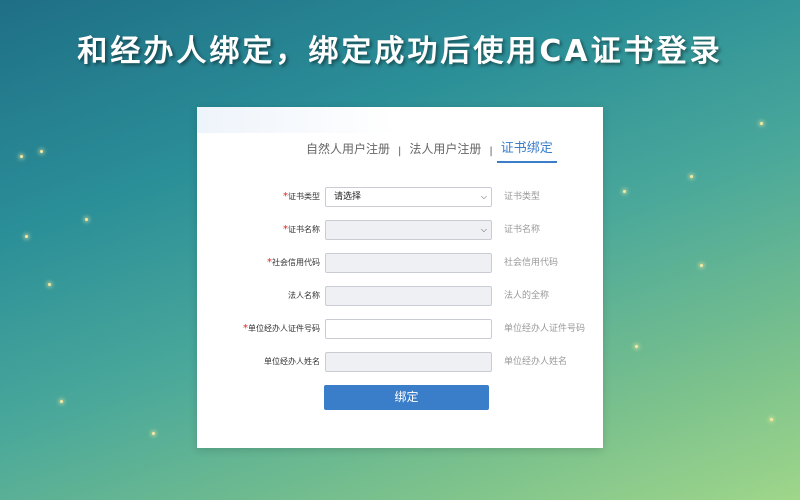 The width and height of the screenshot is (800, 500). What do you see at coordinates (348, 197) in the screenshot?
I see `cert-type-value: 请选择` at bounding box center [348, 197].